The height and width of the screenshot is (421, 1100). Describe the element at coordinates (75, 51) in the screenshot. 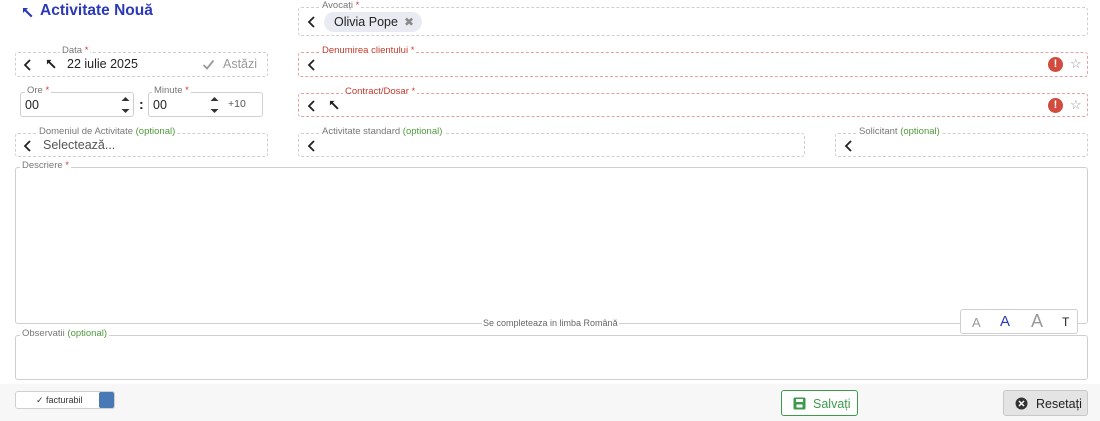

I see `date-label: Data *` at that location.